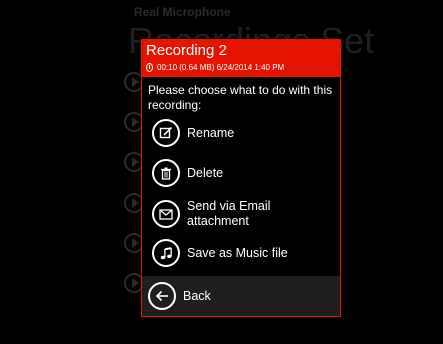 The image size is (443, 344). I want to click on music-note-icon, so click(166, 253).